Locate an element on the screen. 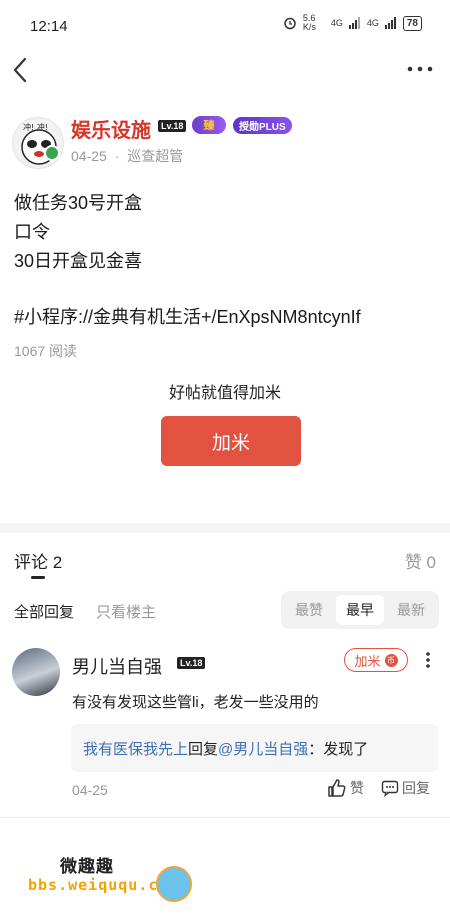 The height and width of the screenshot is (919, 450). section-divider is located at coordinates (225, 528).